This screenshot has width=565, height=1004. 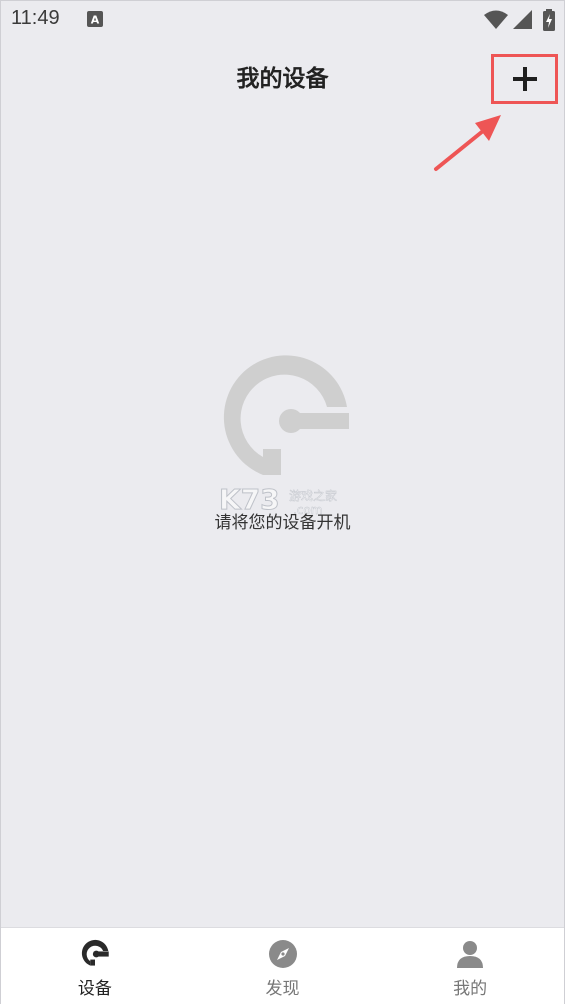 I want to click on tab-devices: 设备, so click(x=95, y=966).